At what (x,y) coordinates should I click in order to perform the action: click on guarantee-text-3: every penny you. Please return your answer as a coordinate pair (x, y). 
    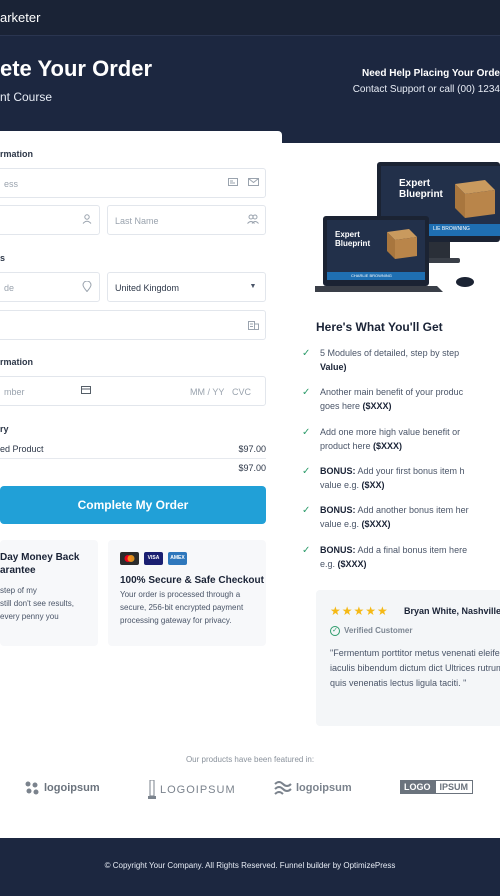
    Looking at the image, I should click on (29, 616).